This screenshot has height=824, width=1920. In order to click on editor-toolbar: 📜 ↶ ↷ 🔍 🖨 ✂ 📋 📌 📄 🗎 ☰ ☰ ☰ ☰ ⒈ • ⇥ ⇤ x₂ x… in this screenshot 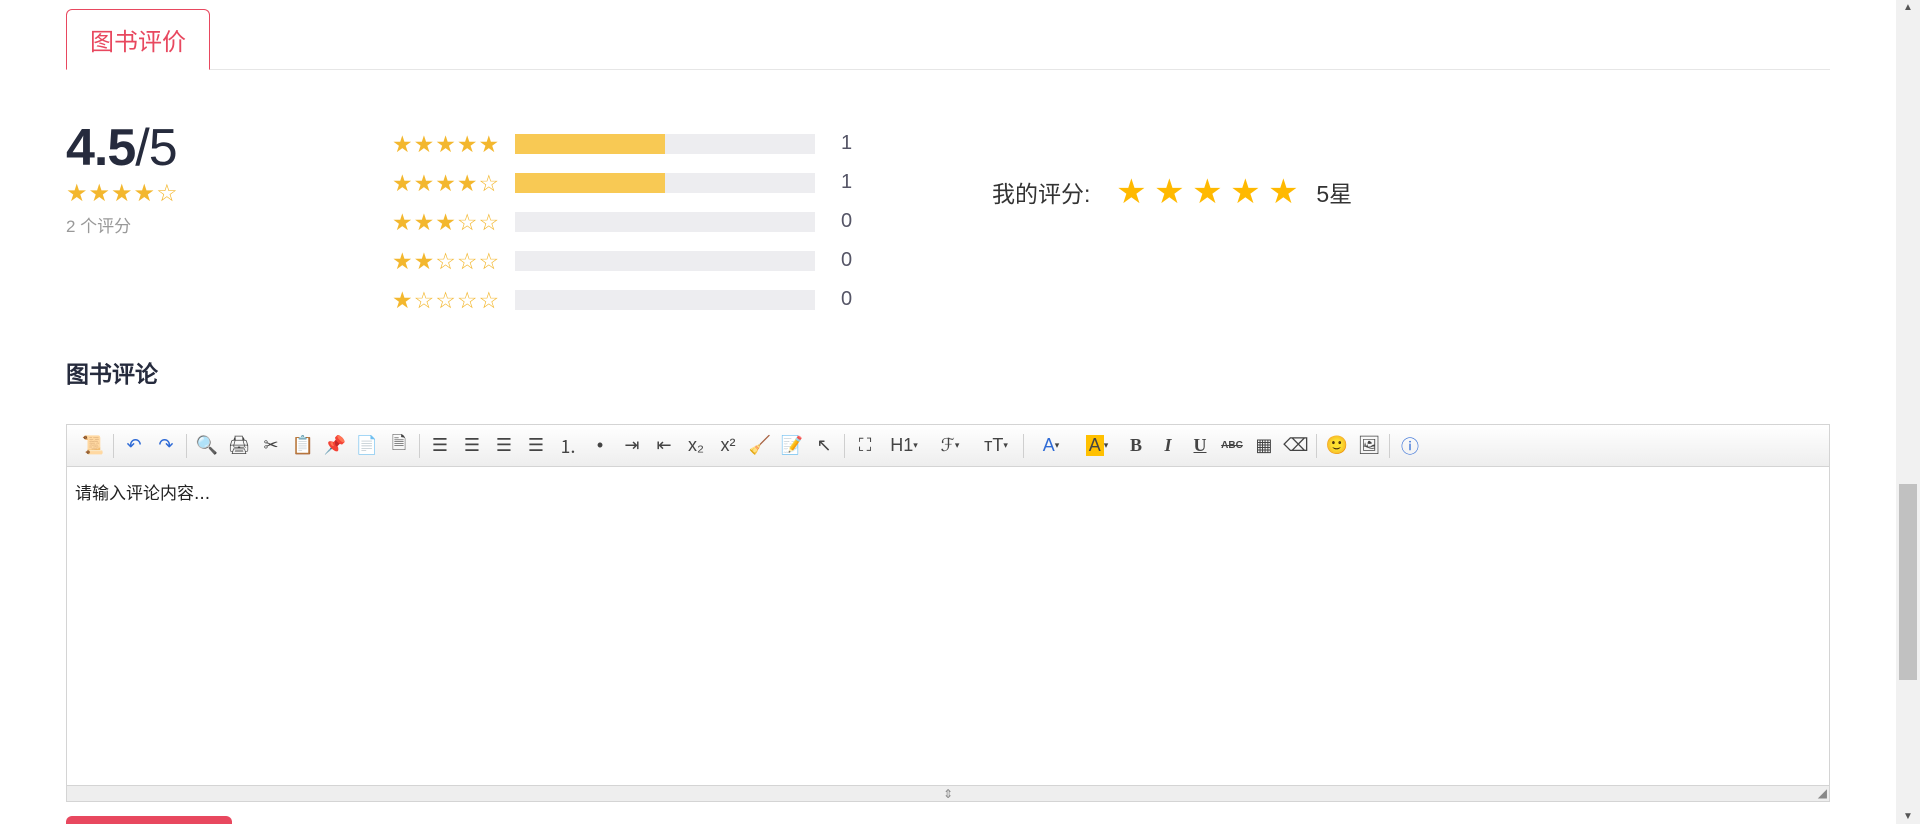, I will do `click(948, 446)`.